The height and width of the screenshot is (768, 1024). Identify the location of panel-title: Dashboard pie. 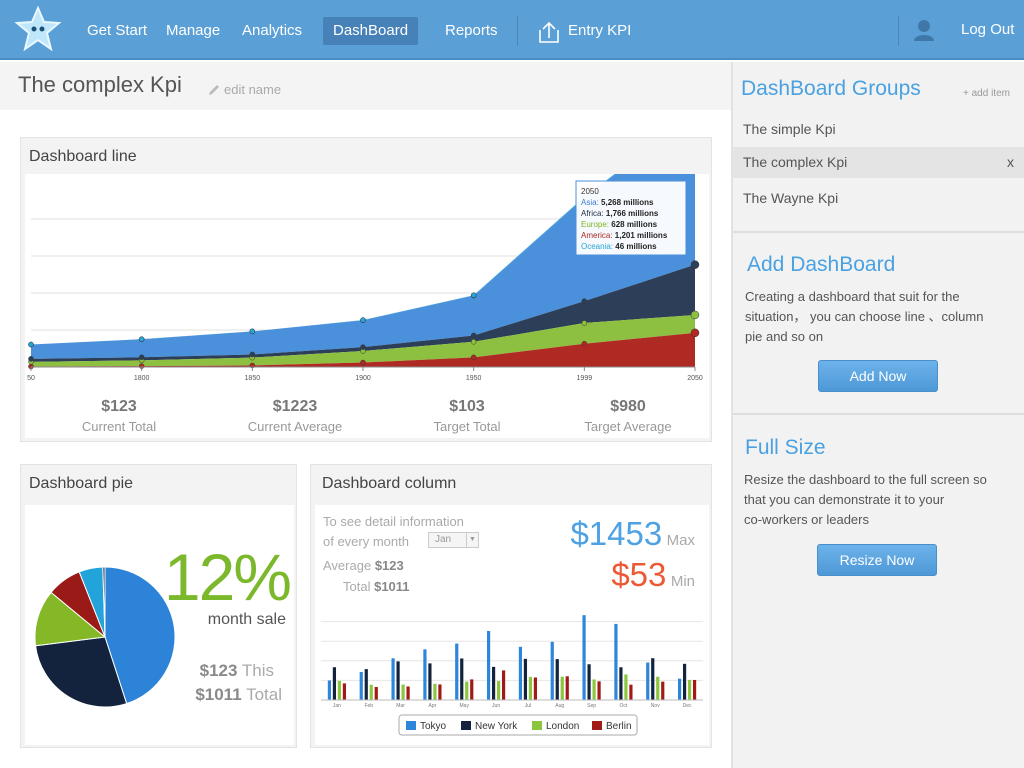
(81, 483).